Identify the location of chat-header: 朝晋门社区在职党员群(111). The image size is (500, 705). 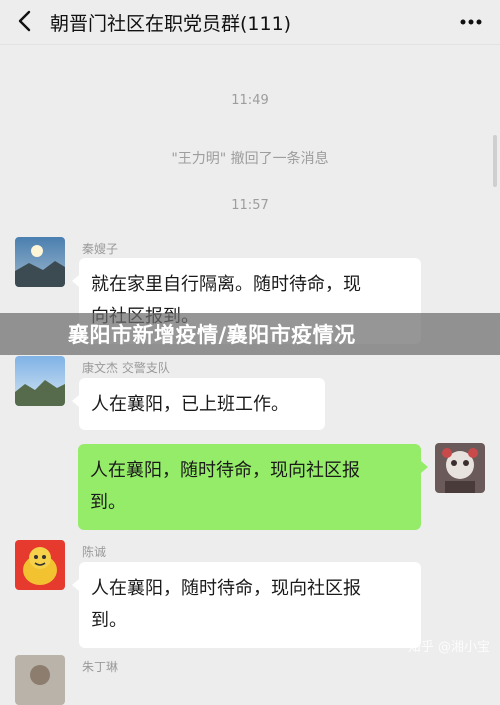
(250, 22).